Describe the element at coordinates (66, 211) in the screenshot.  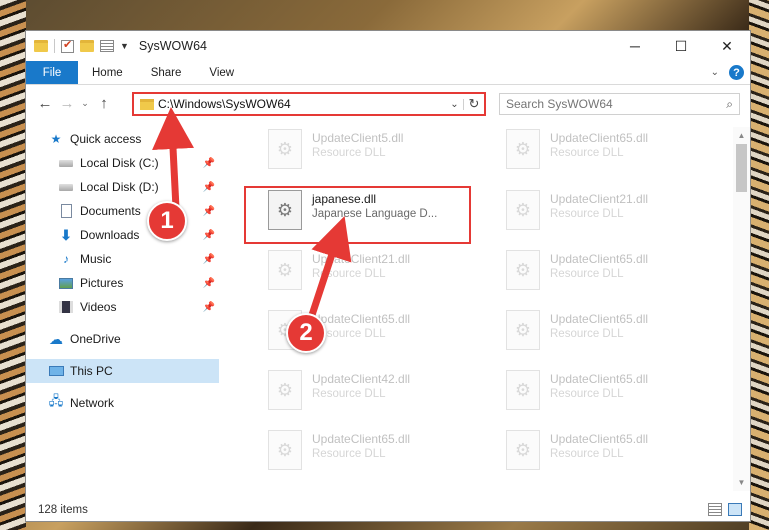
I see `documents-icon` at that location.